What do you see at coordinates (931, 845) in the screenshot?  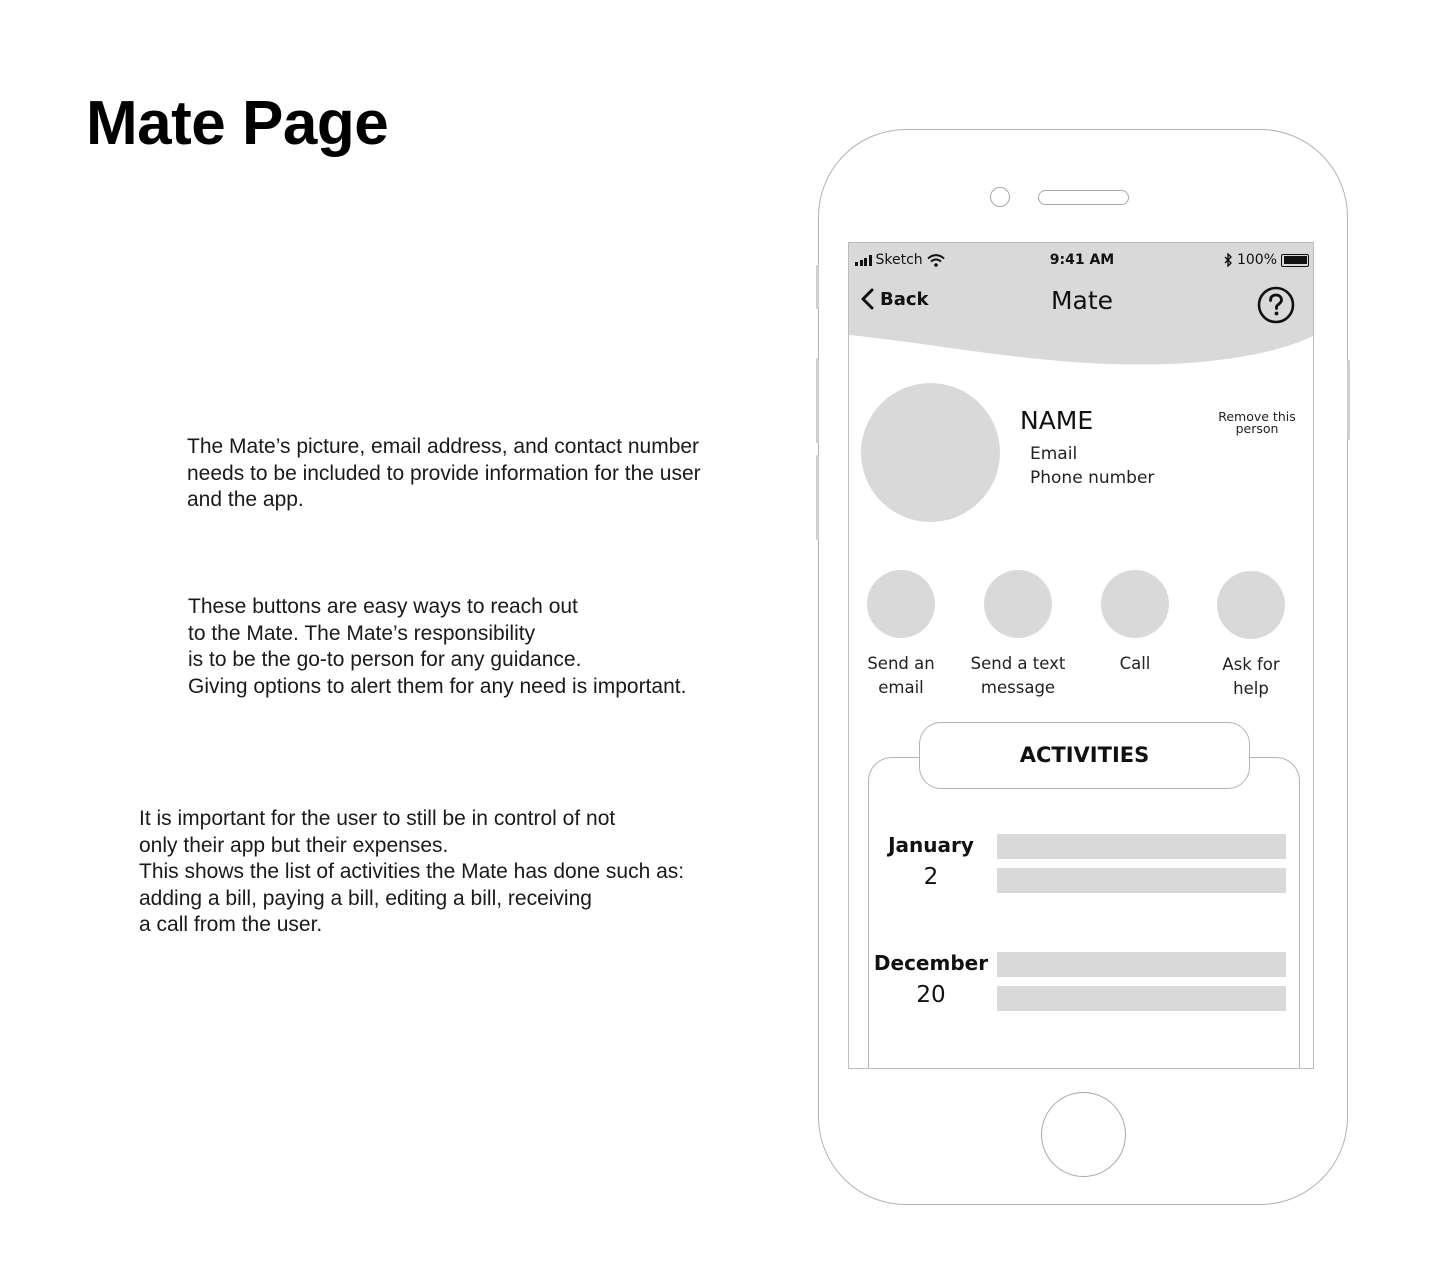 I see `activity-month: January` at bounding box center [931, 845].